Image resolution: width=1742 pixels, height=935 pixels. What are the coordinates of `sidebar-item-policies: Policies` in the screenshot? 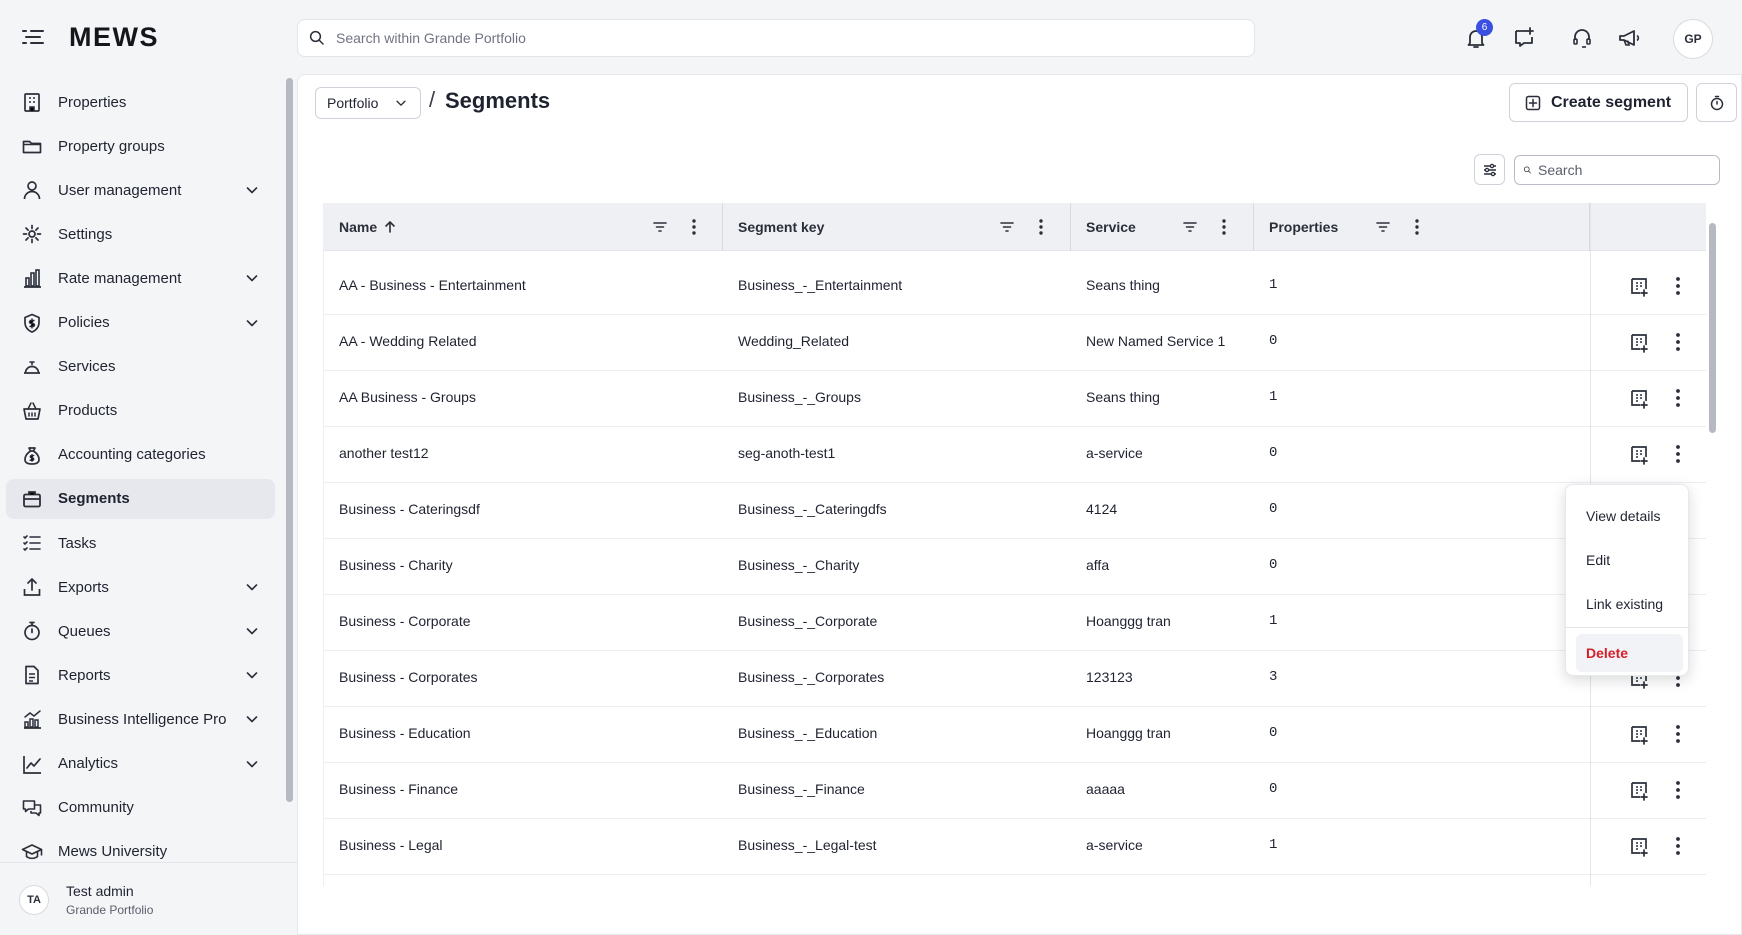 It's located at (140, 323).